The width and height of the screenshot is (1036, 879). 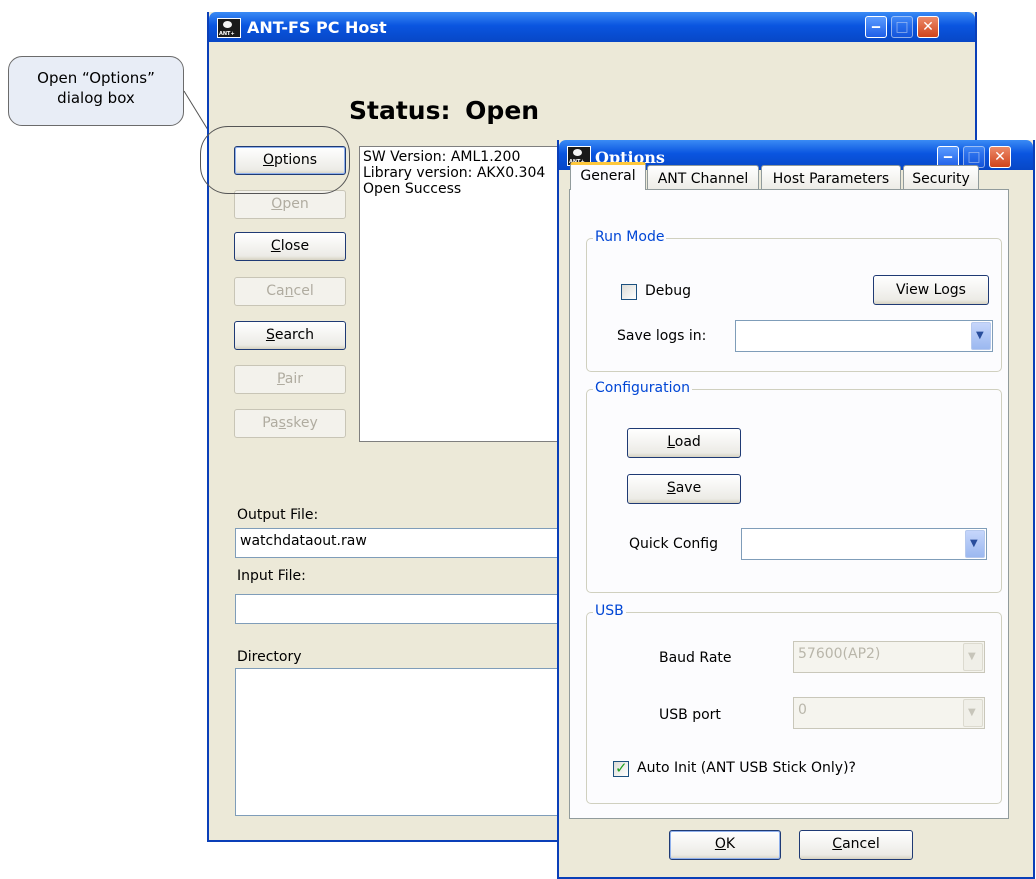 What do you see at coordinates (454, 173) in the screenshot?
I see `log-line: Library version: AKX0.304` at bounding box center [454, 173].